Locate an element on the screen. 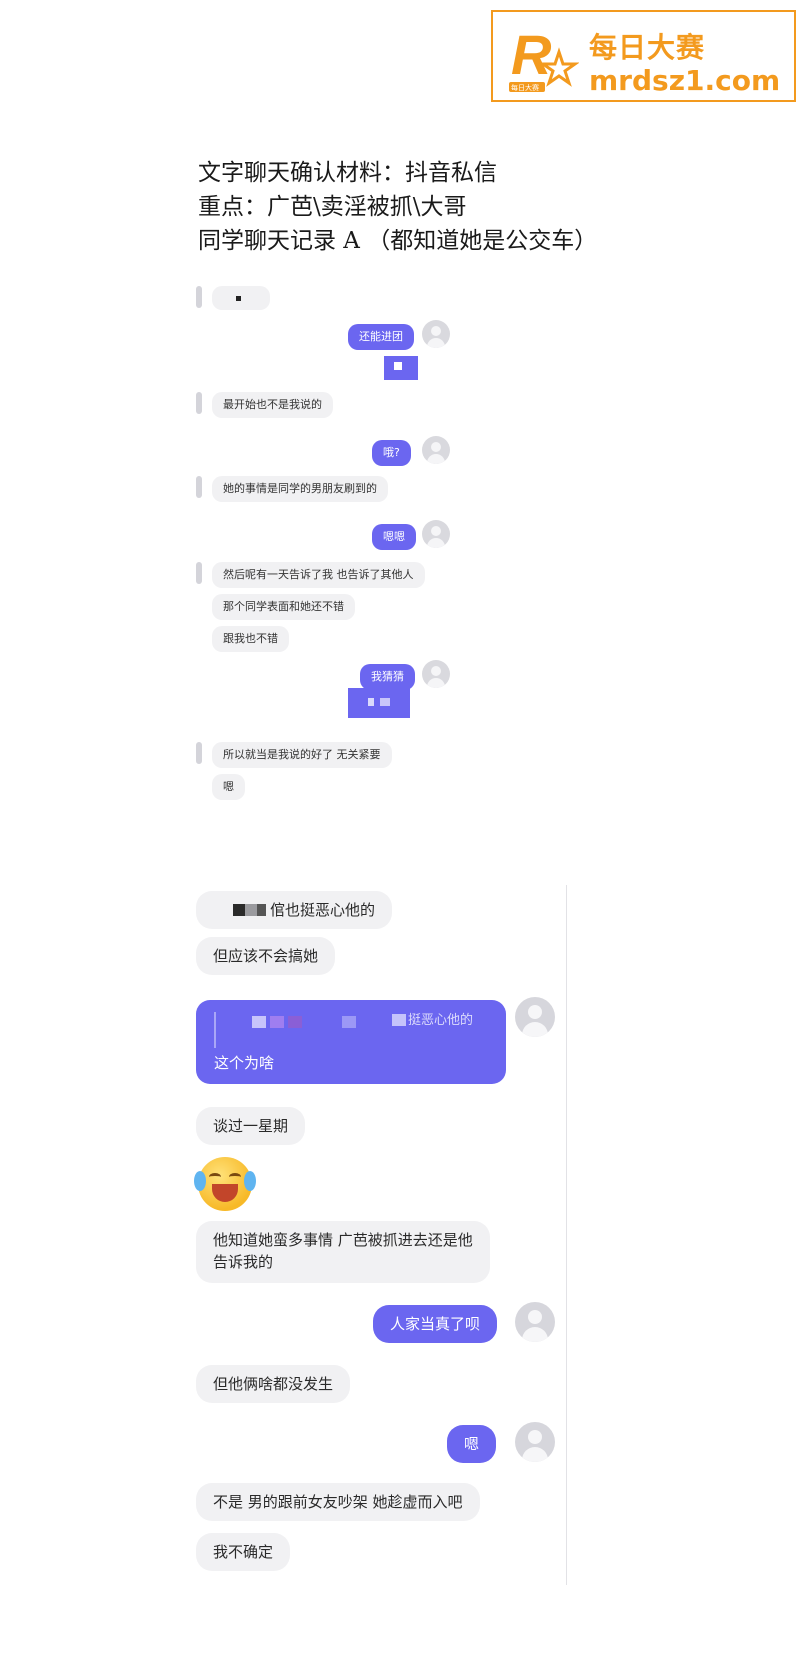 Image resolution: width=800 pixels, height=1678 pixels. chat-bubble-left: 不是 男的跟前女友吵架 她趁虚而入吧 is located at coordinates (338, 1502).